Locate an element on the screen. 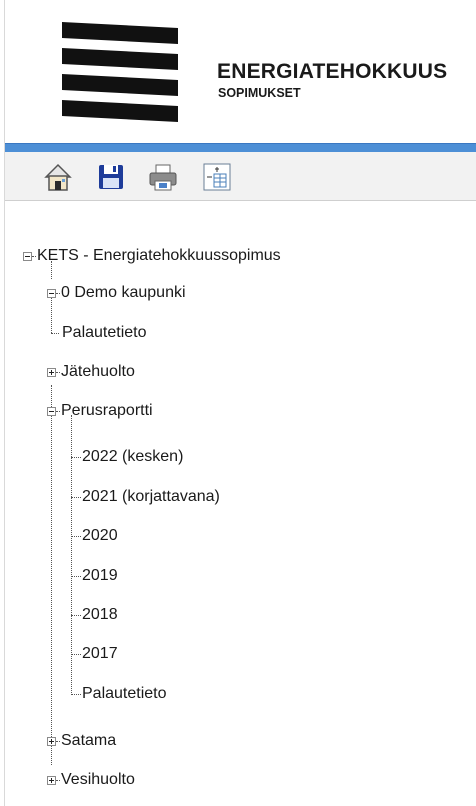  brand-subtitle: SOPIMUKSET is located at coordinates (259, 93).